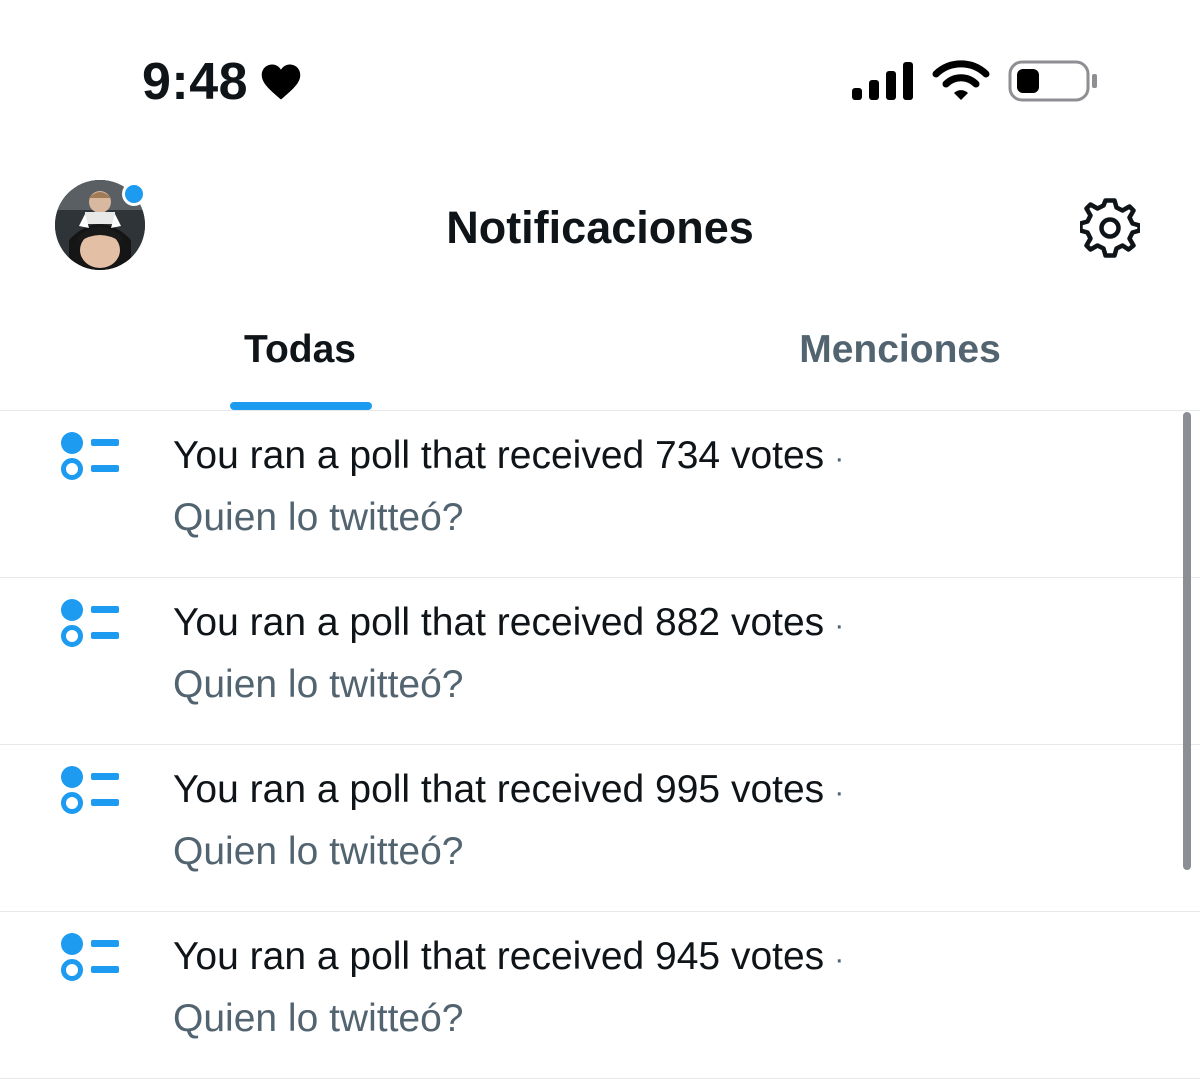 Image resolution: width=1200 pixels, height=1079 pixels. What do you see at coordinates (1052, 81) in the screenshot?
I see `battery-icon` at bounding box center [1052, 81].